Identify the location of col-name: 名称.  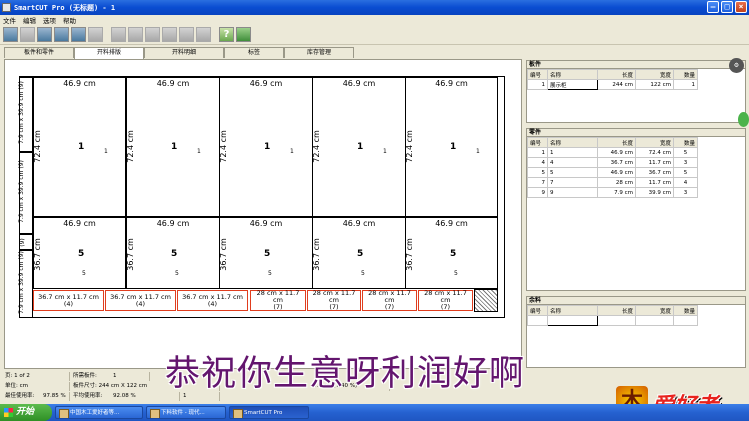
(572, 310).